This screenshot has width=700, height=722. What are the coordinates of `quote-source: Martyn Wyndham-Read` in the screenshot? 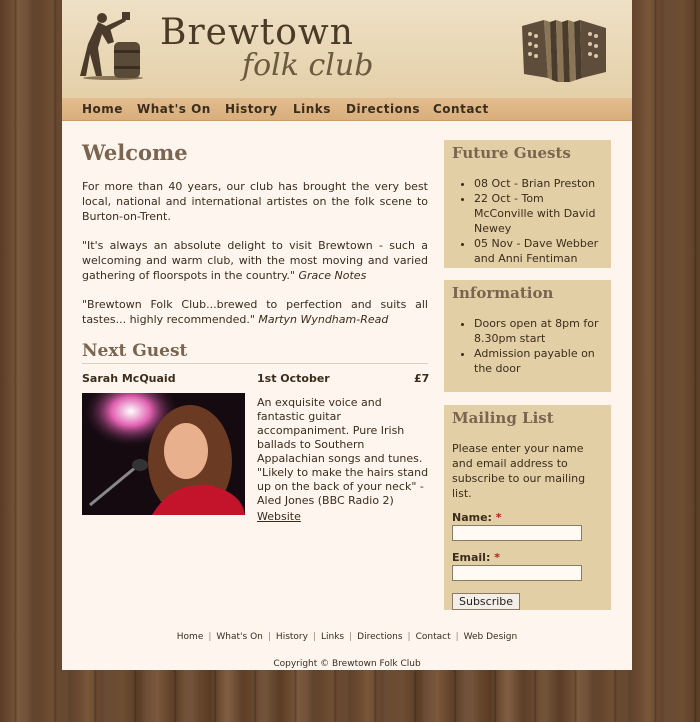 It's located at (323, 319).